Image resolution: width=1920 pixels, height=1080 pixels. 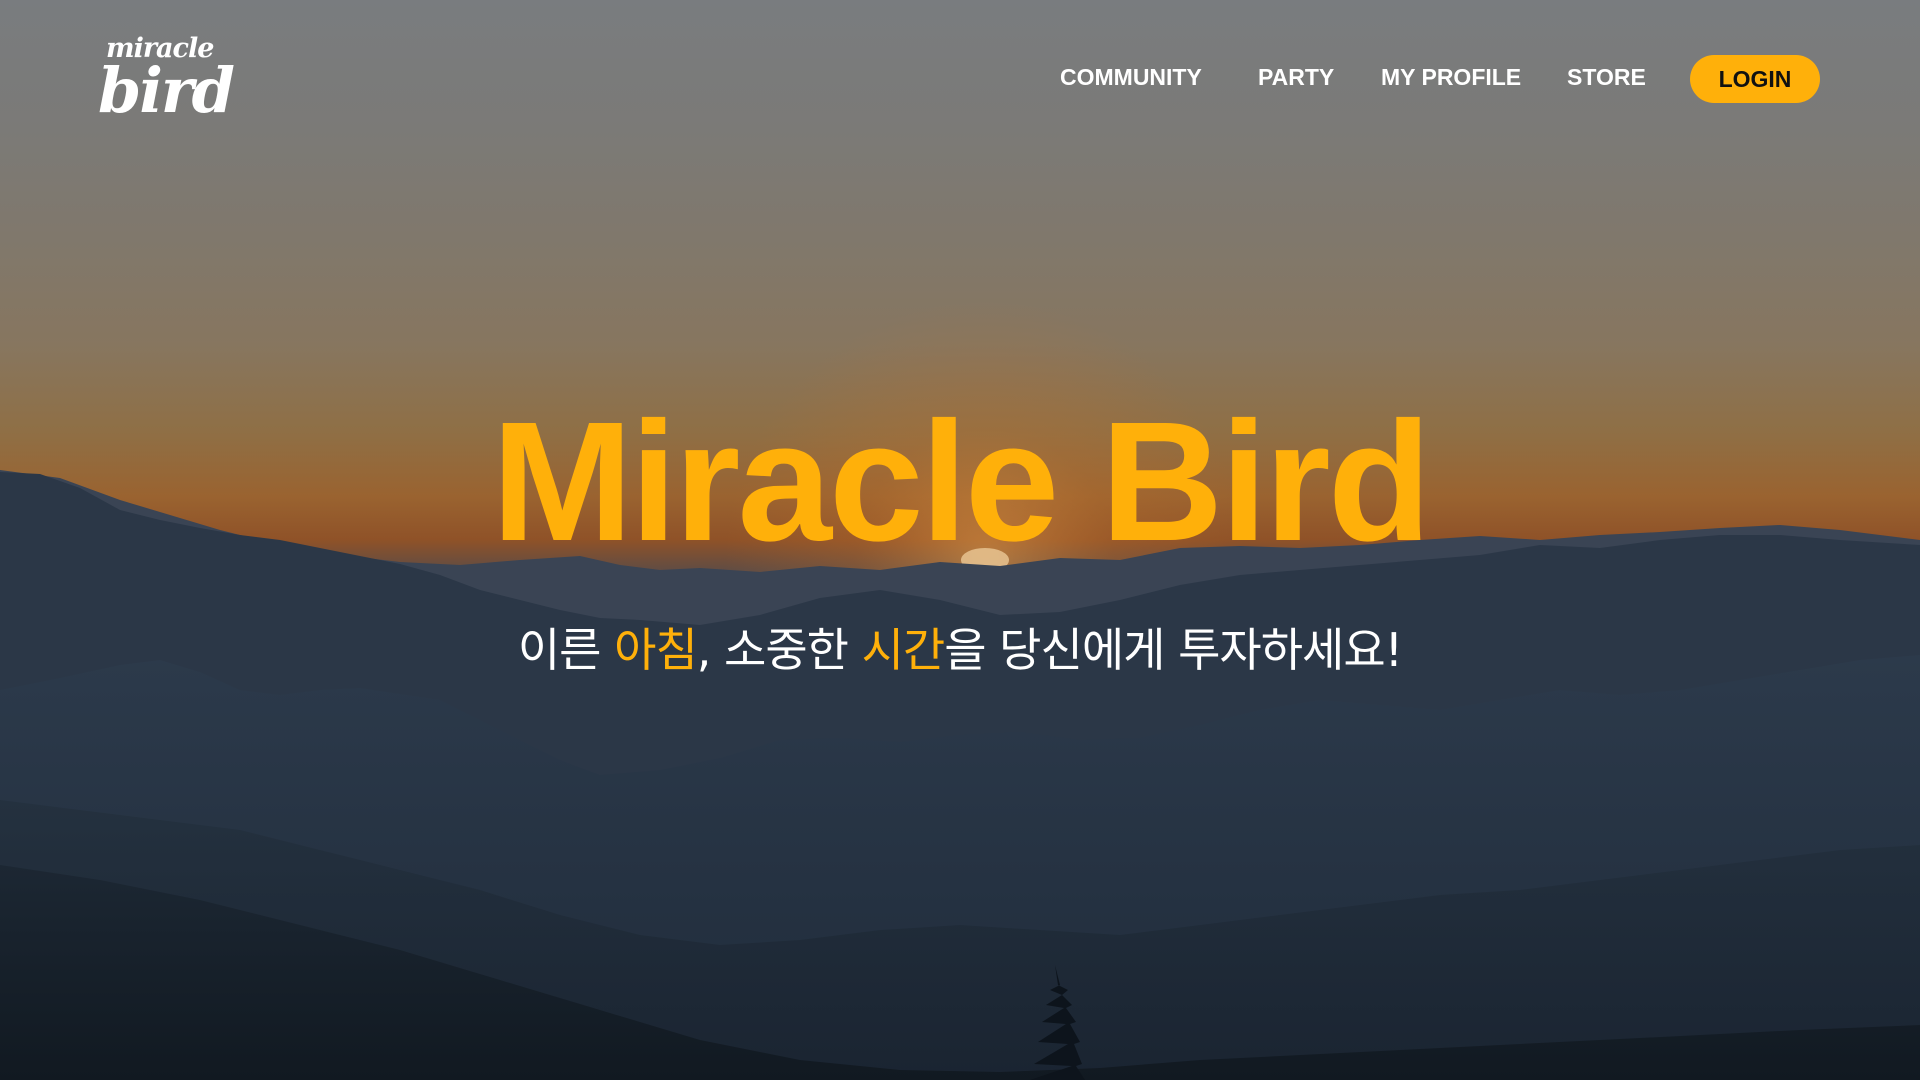 What do you see at coordinates (779, 650) in the screenshot?
I see `subtitle-part: , 소중한` at bounding box center [779, 650].